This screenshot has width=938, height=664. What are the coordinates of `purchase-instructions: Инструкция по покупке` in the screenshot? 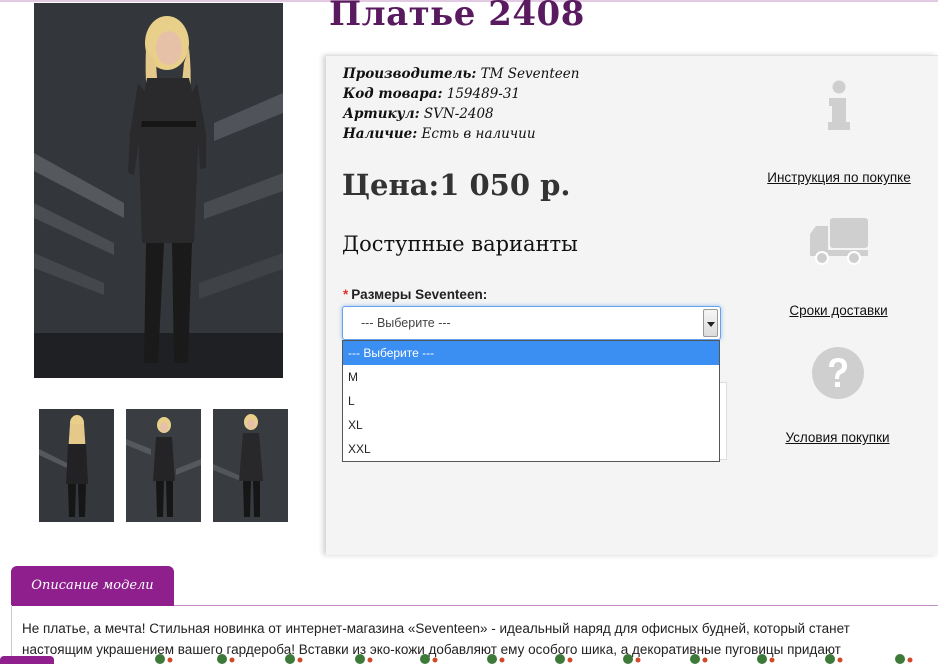 It's located at (839, 132).